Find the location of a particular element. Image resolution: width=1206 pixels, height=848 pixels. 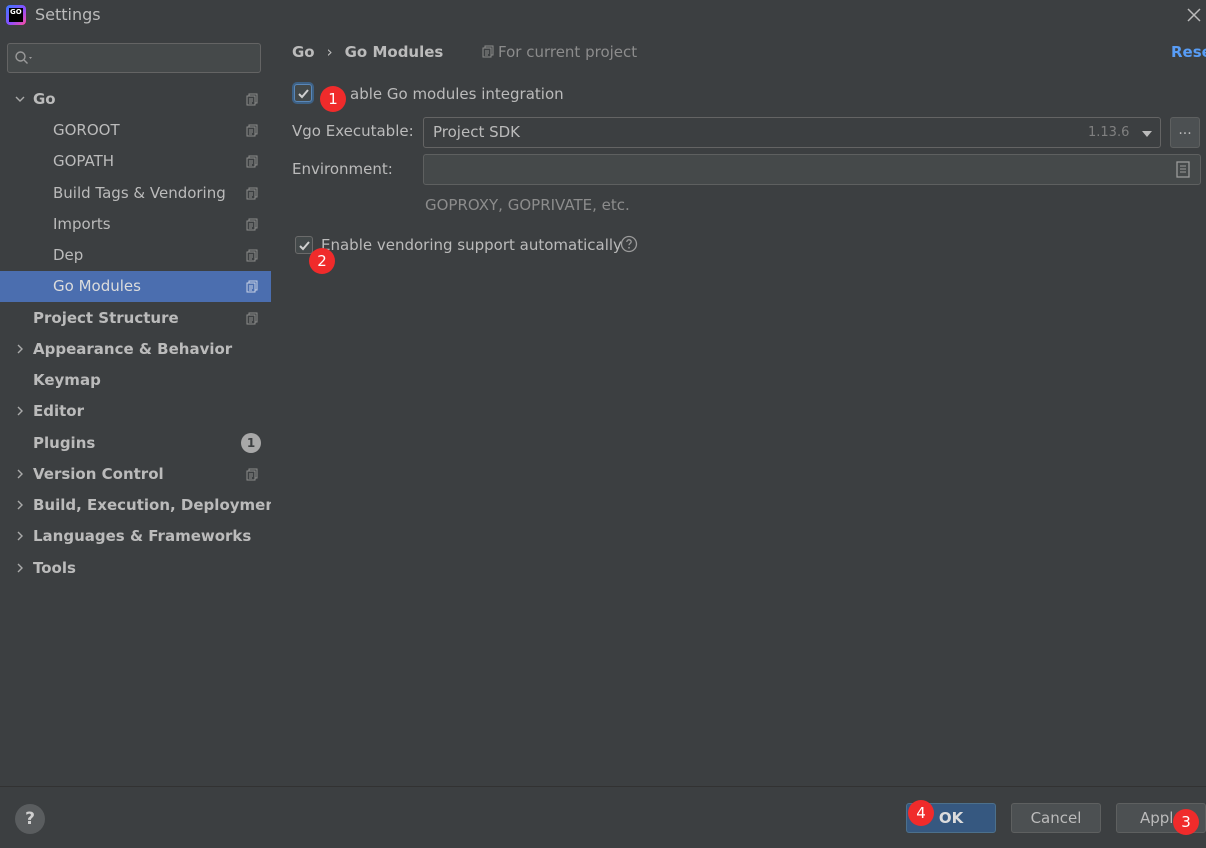

sidebar-item-label: Build Tags & Vendoring is located at coordinates (139, 193).